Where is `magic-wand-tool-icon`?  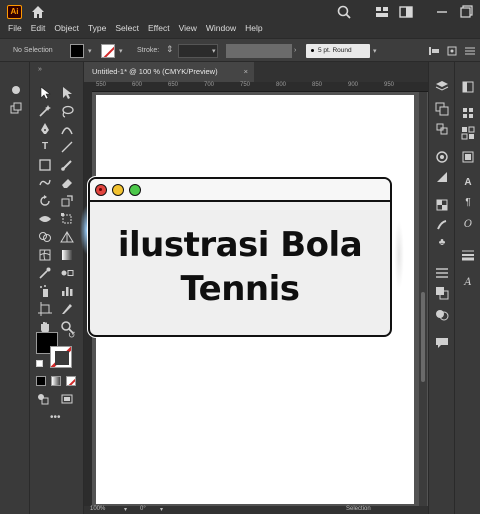 magic-wand-tool-icon is located at coordinates (45, 111).